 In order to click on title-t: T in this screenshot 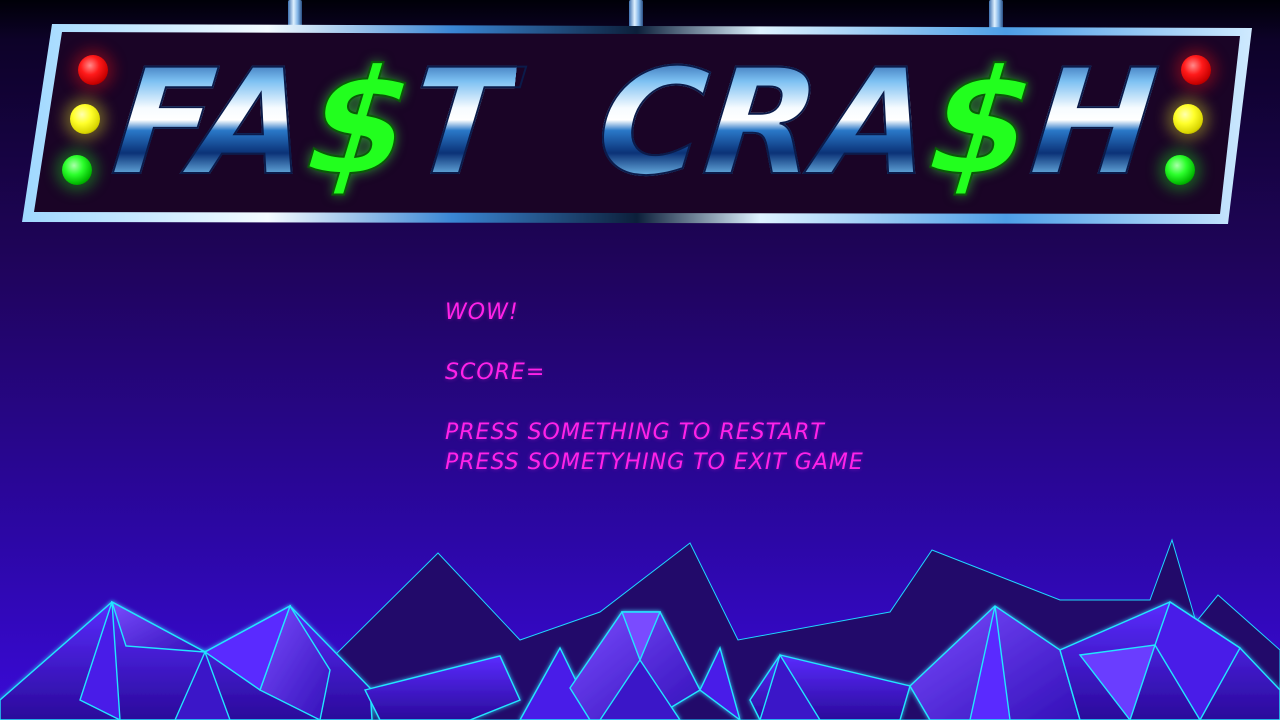, I will do `click(460, 123)`.